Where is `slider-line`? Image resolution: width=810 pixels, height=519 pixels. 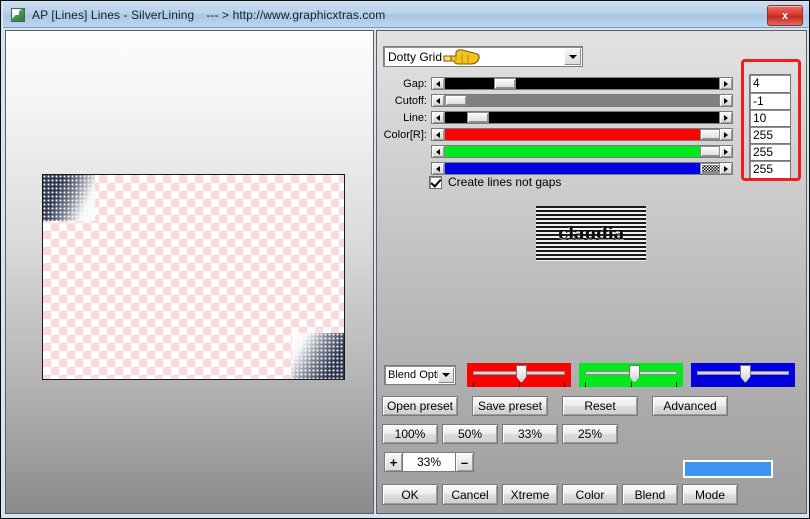
slider-line is located at coordinates (582, 117).